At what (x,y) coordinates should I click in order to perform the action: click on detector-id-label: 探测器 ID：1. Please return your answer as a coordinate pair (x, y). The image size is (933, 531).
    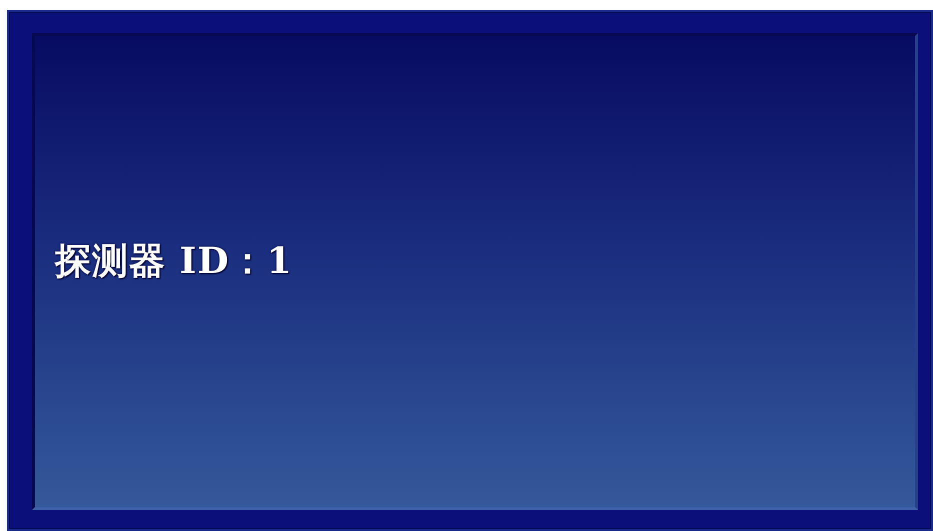
    Looking at the image, I should click on (174, 261).